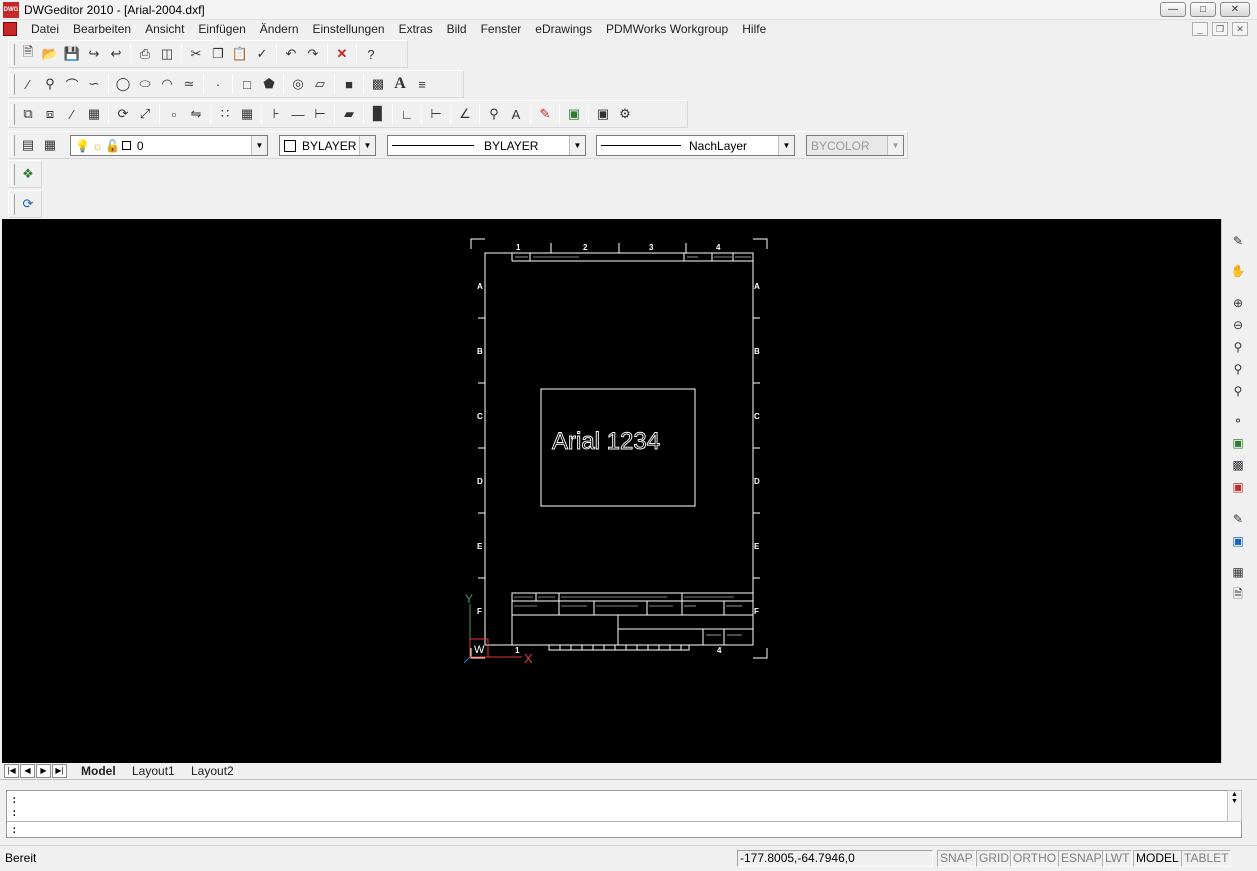  Describe the element at coordinates (956, 858) in the screenshot. I see `snap-toggle: SNAP` at that location.